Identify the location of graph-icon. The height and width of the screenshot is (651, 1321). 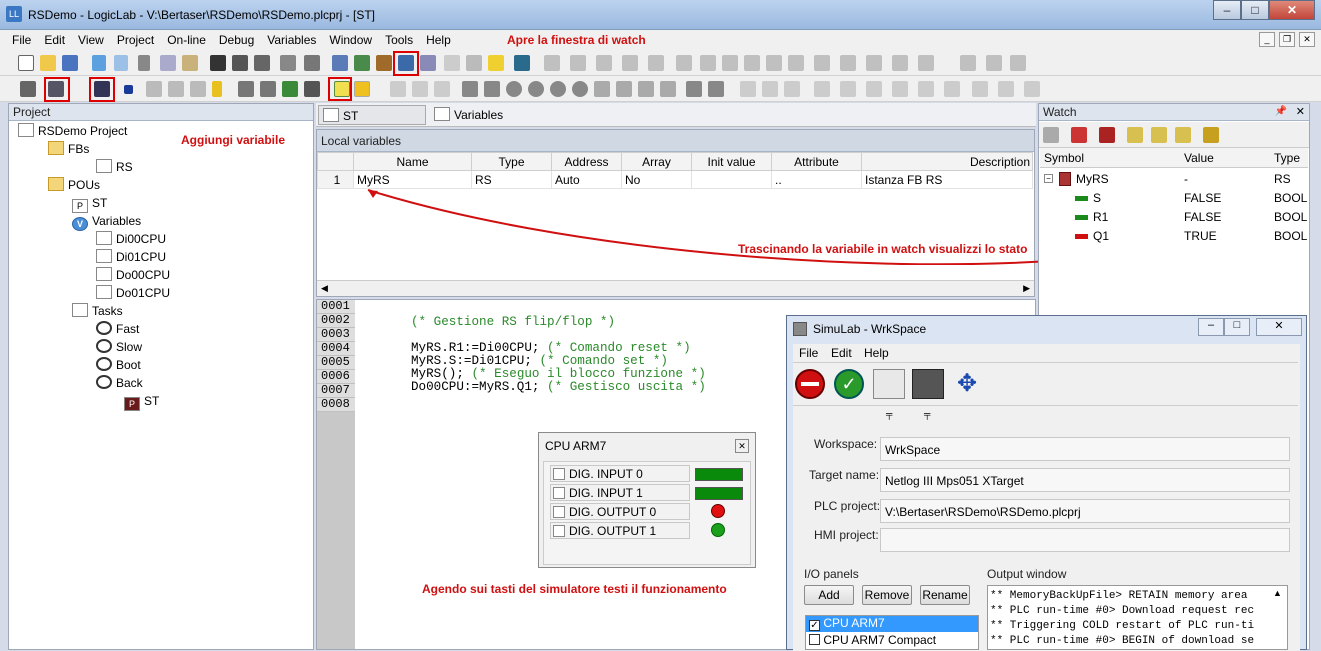
(428, 63).